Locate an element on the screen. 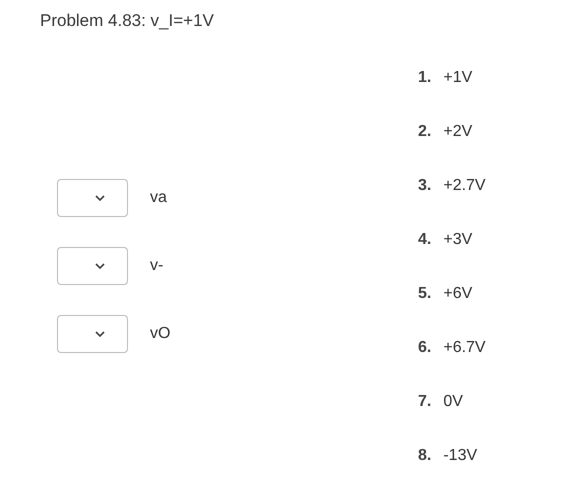 The width and height of the screenshot is (580, 502). choice-text: 0V is located at coordinates (453, 402).